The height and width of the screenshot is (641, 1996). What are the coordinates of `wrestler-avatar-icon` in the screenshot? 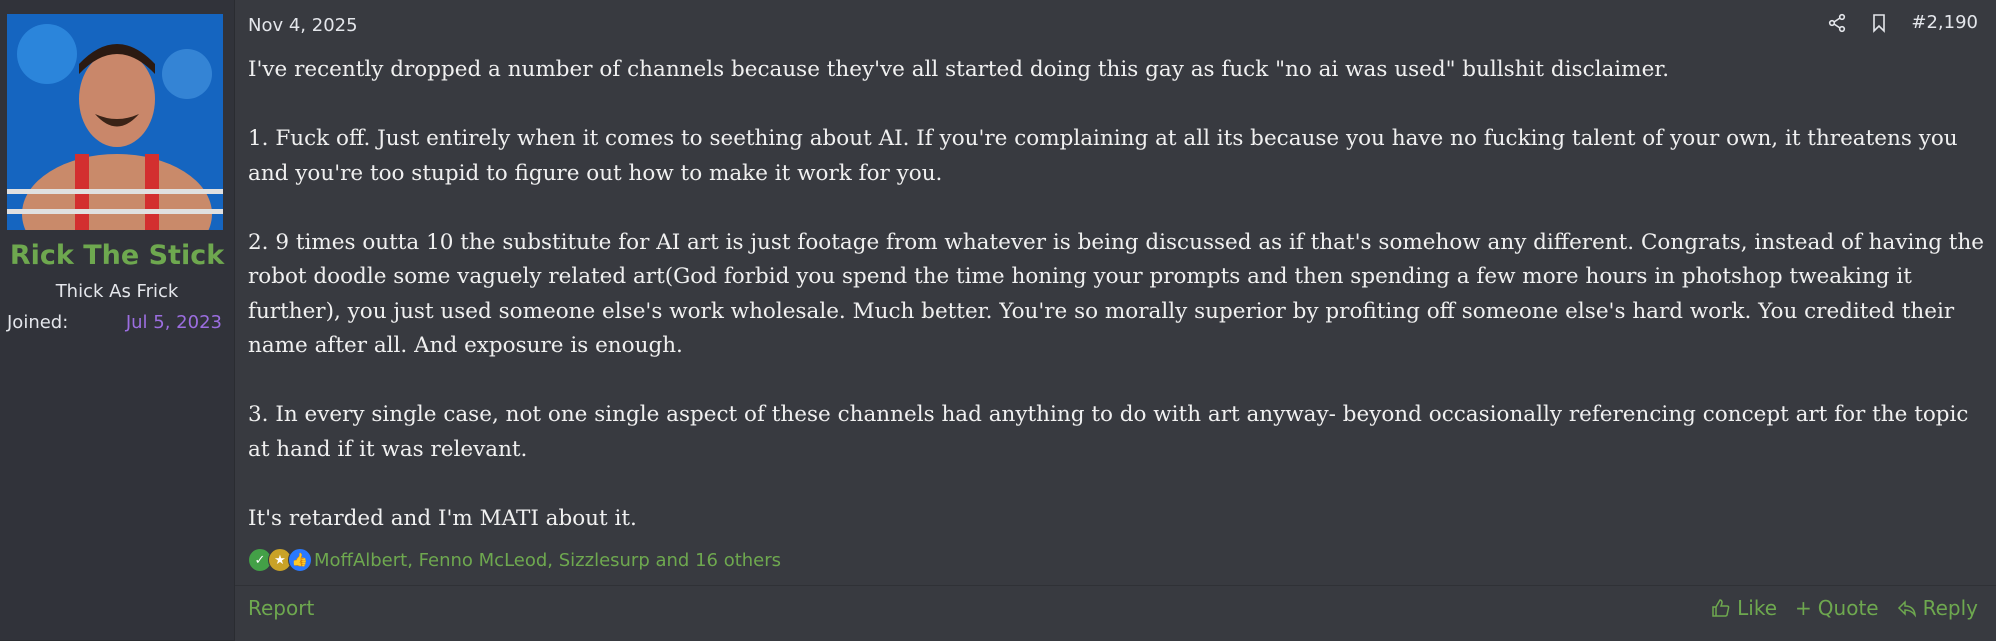 It's located at (115, 122).